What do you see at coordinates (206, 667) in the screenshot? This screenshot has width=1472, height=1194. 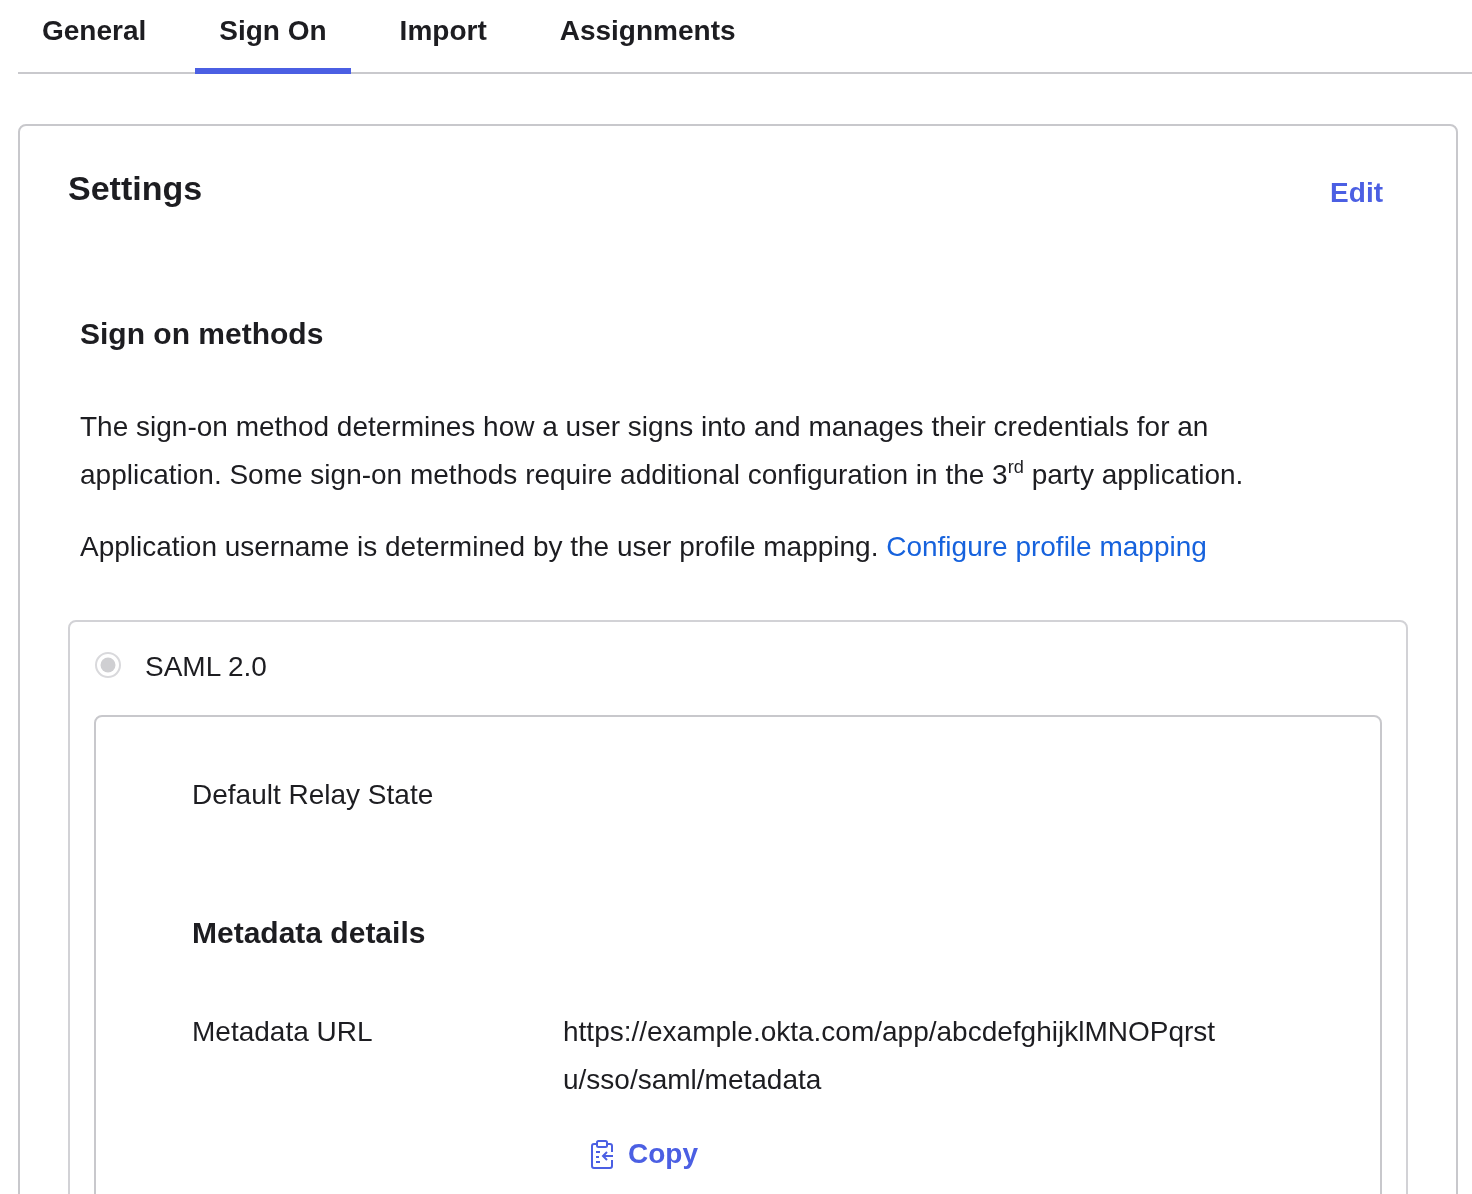 I see `method-label: SAML 2.0` at bounding box center [206, 667].